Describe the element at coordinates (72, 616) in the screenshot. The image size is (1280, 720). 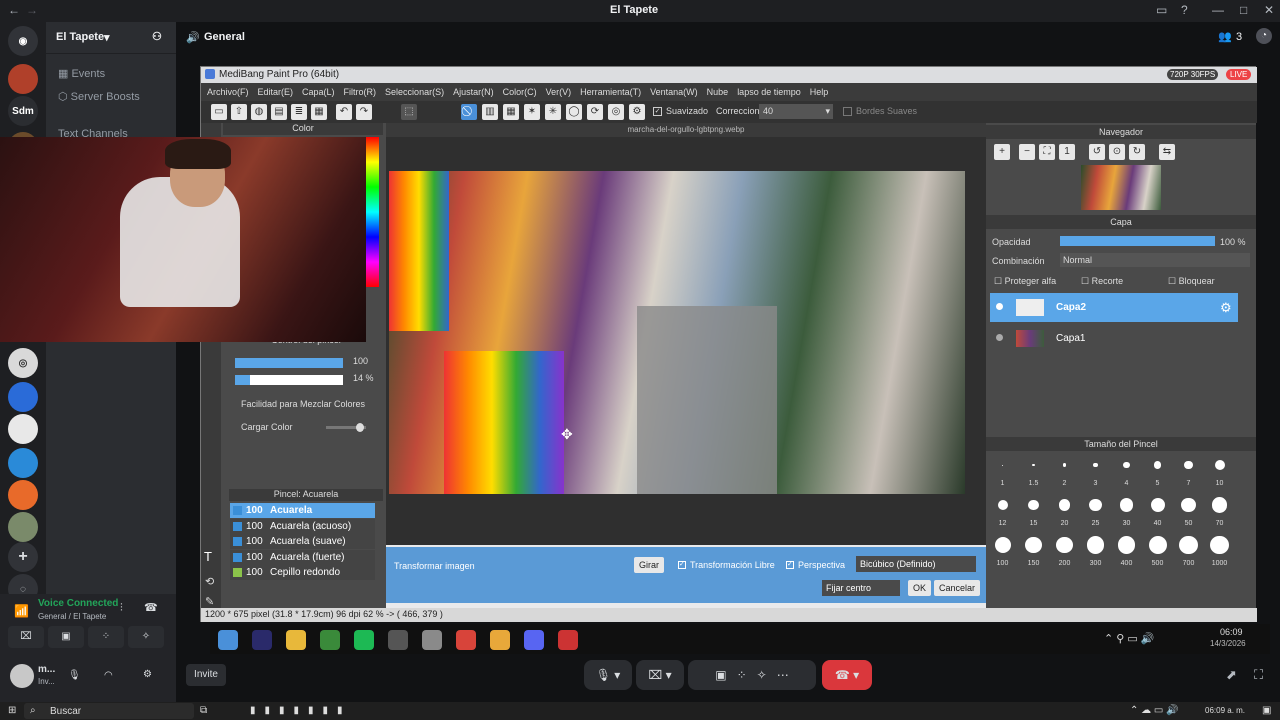
I see `voice-location: General / El Tapete` at that location.